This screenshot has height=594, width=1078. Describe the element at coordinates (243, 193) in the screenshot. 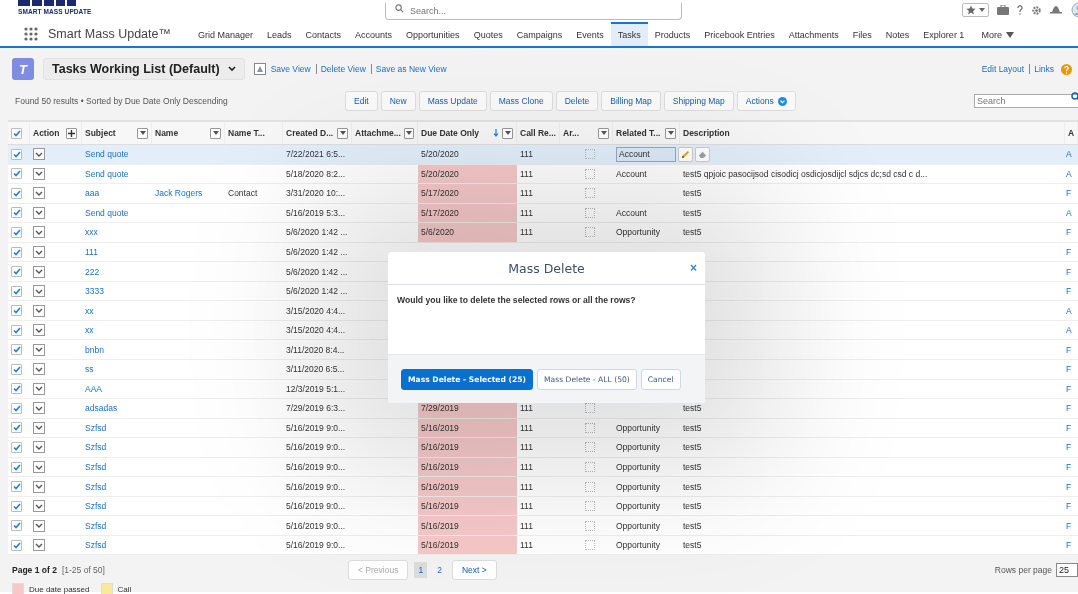

I see `table-cell: Contact` at that location.